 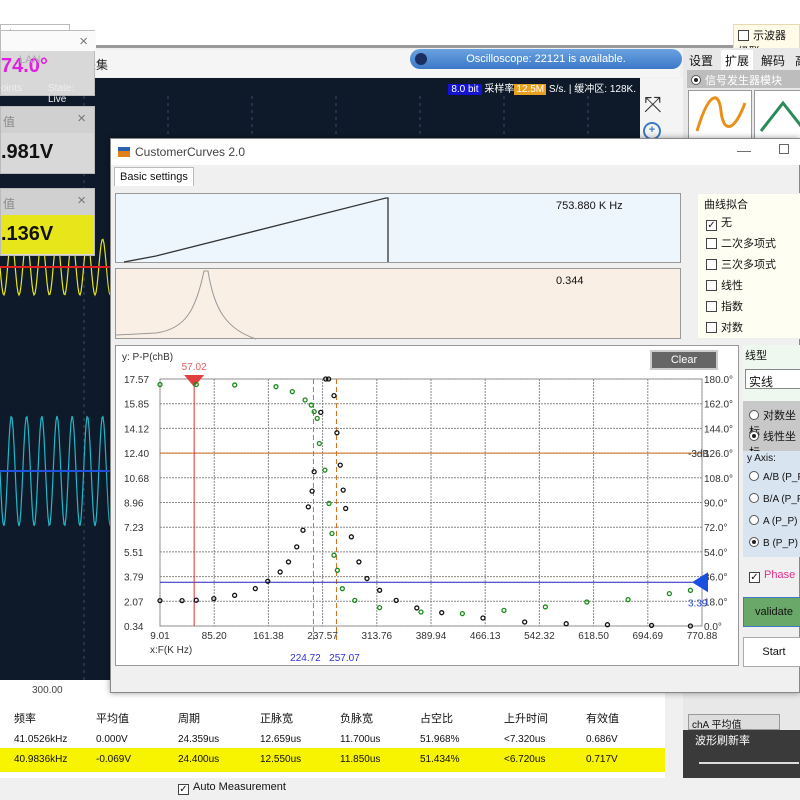 What do you see at coordinates (795, 60) in the screenshot?
I see `tab-advanced: 高` at bounding box center [795, 60].